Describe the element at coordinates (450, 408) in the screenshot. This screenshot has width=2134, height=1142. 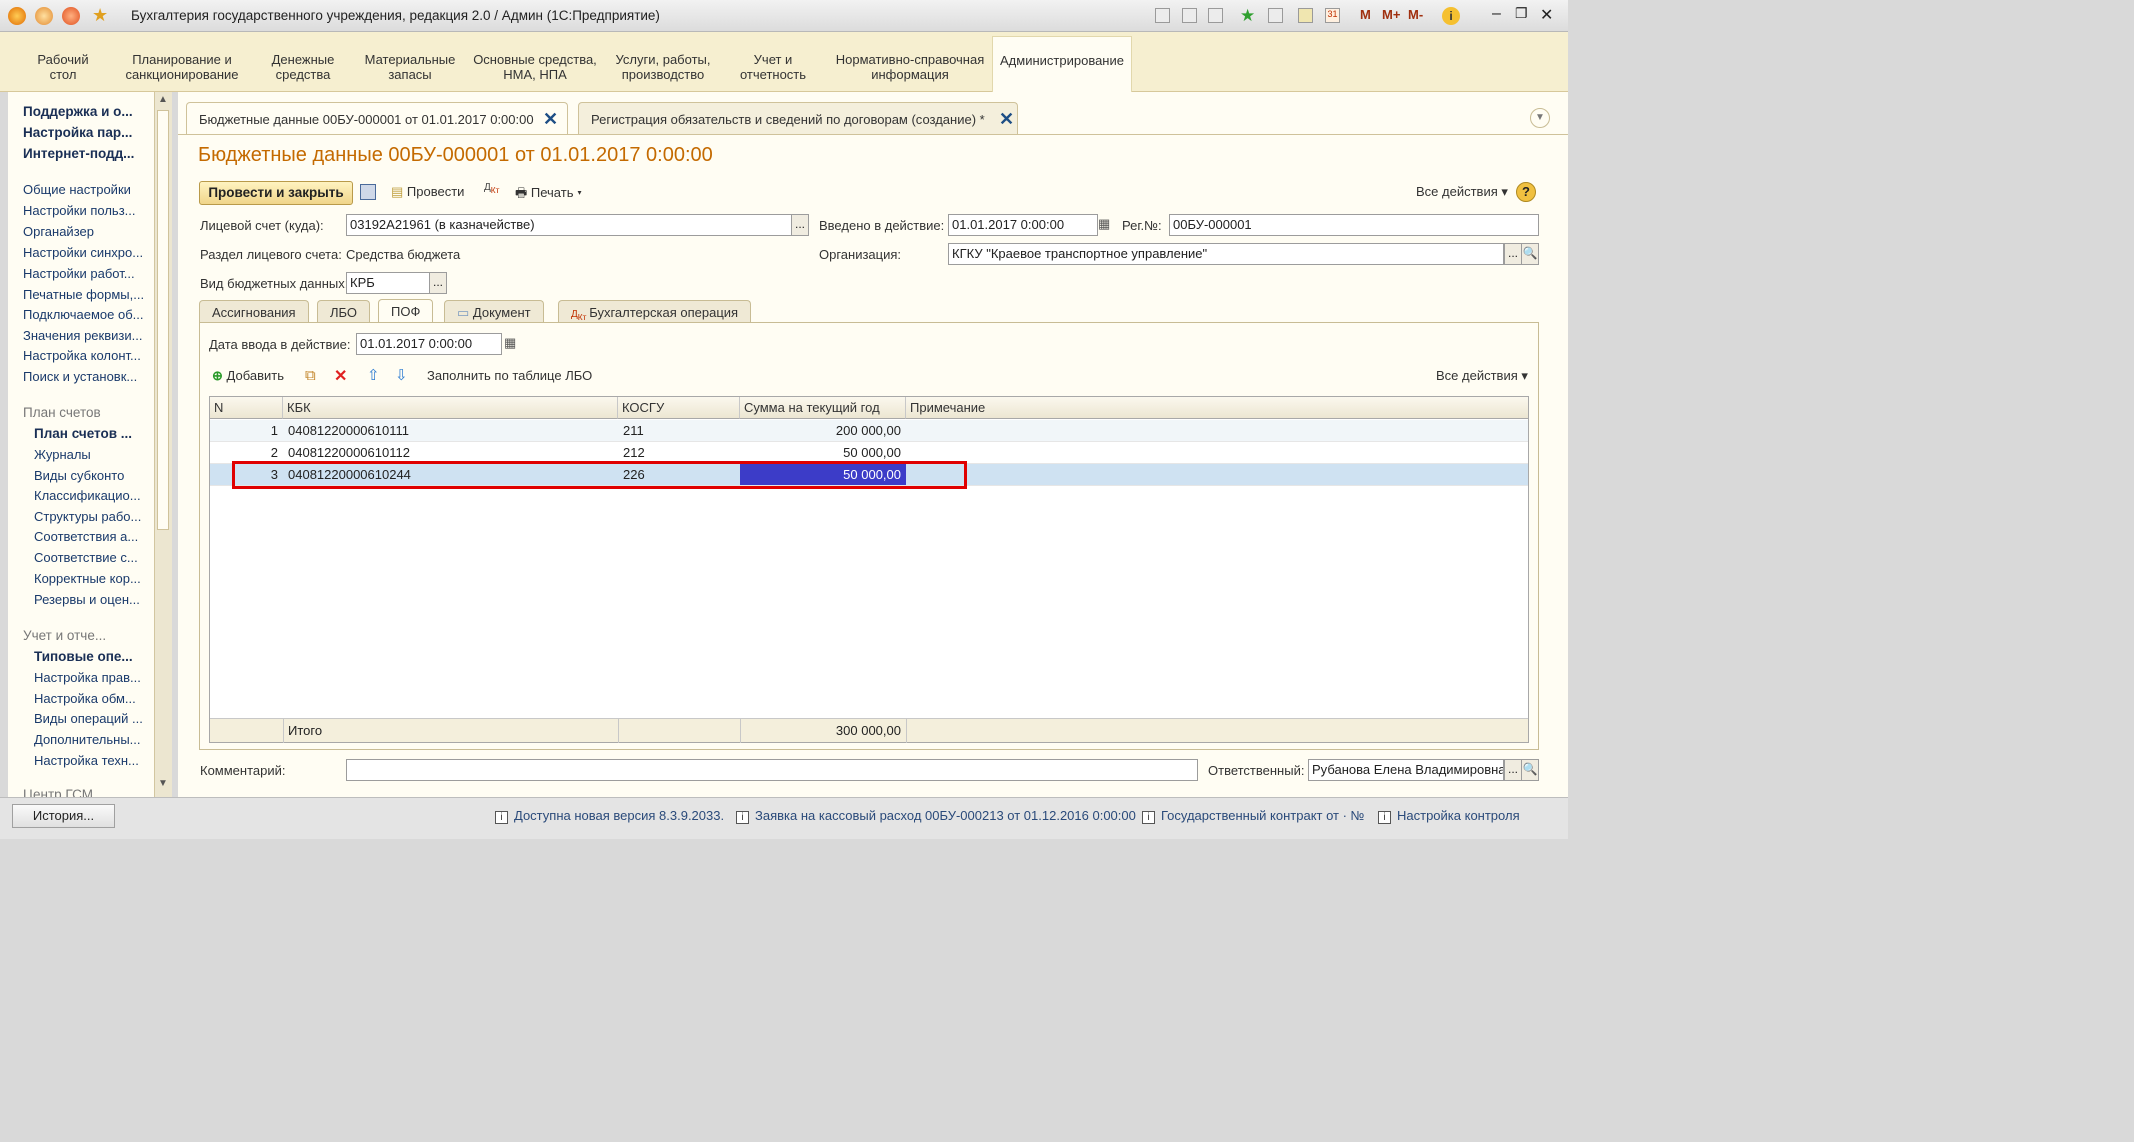
I see `column-header-kbk: КБК` at that location.